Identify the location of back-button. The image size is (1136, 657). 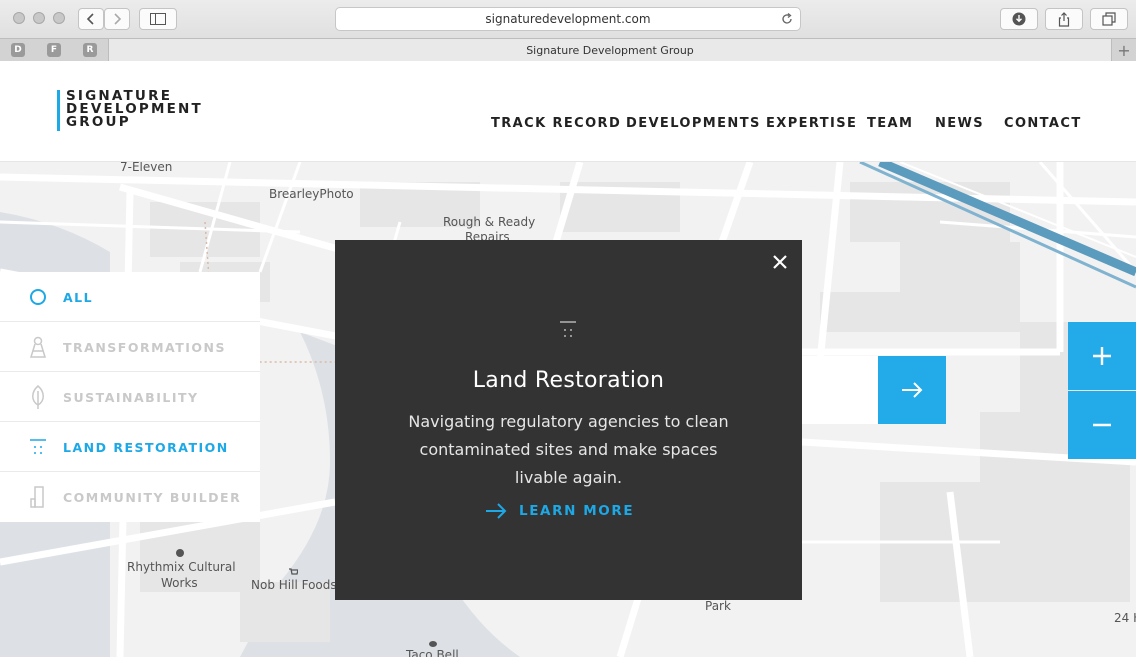
(91, 19).